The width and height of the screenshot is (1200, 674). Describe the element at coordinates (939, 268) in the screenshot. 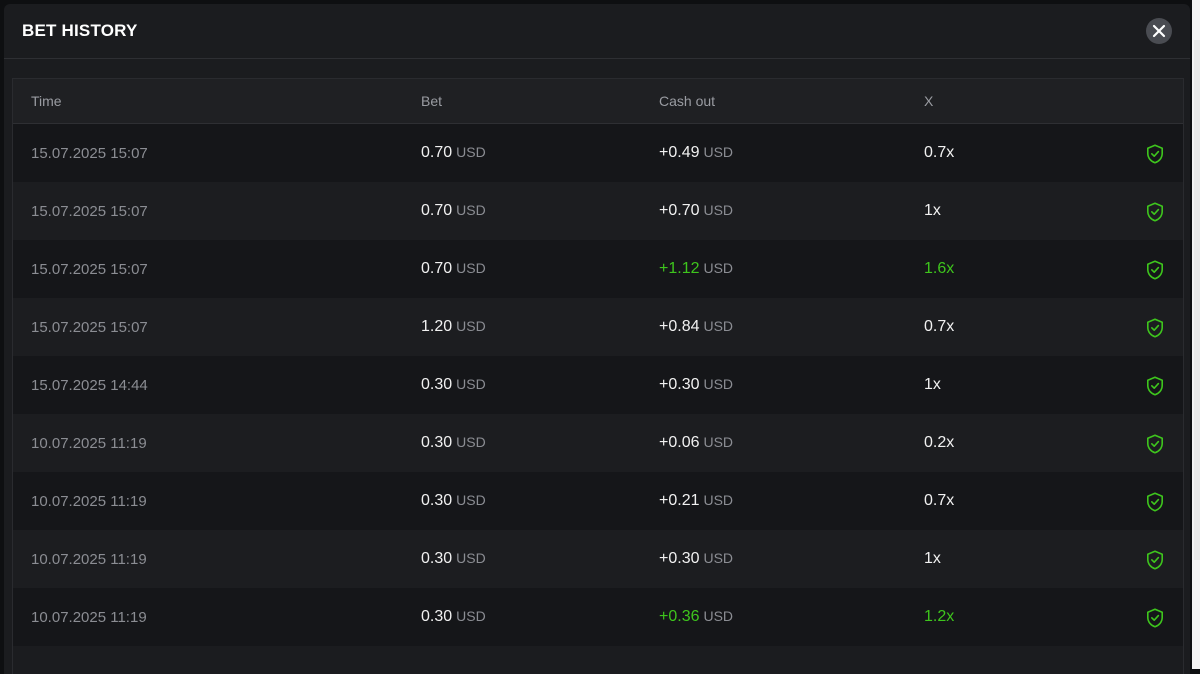

I see `row-multiplier: 1.6x` at that location.